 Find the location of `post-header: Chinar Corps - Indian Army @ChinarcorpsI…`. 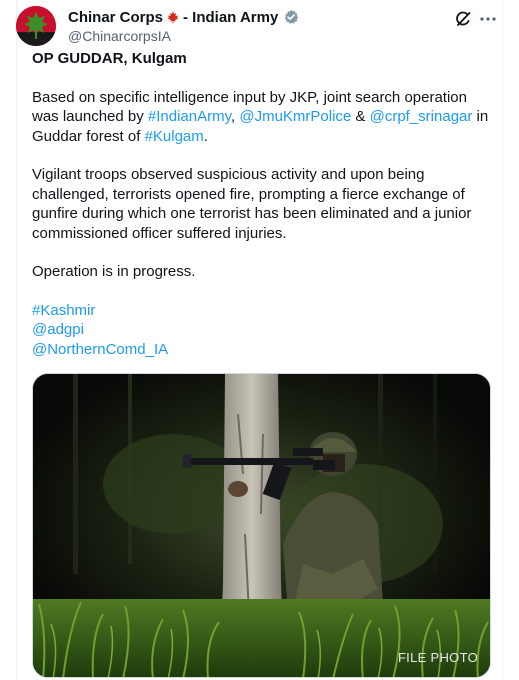

post-header: Chinar Corps - Indian Army @ChinarcorpsI… is located at coordinates (256, 26).